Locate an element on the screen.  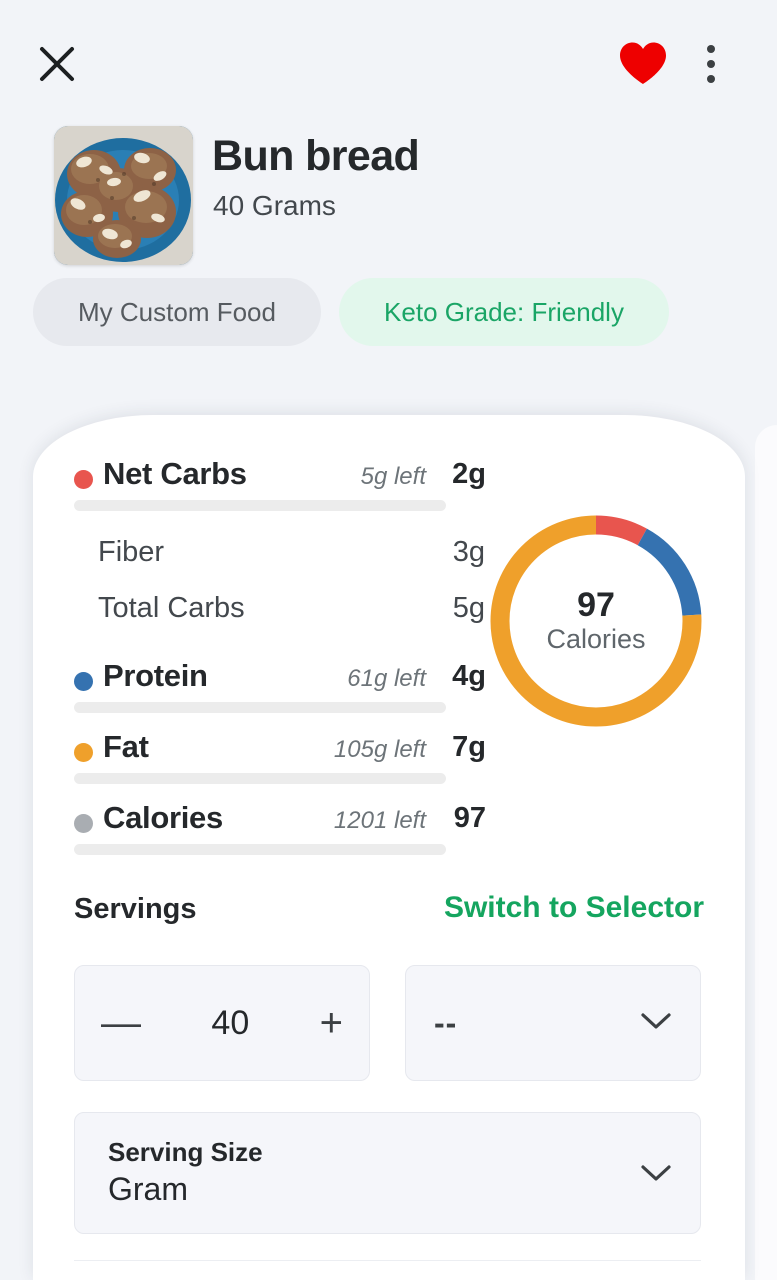
protein-label: Protein is located at coordinates (155, 675).